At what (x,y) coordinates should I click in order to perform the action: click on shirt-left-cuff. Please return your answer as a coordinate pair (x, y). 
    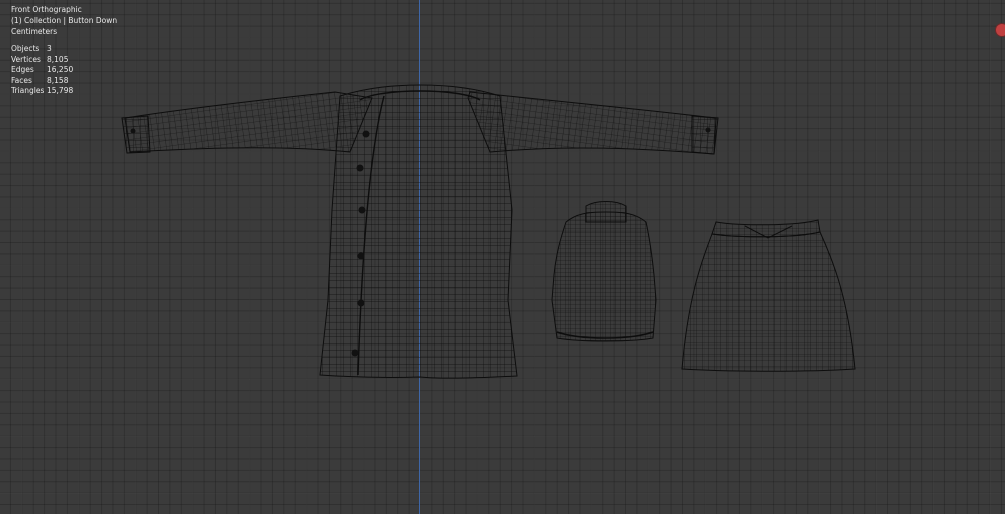
    Looking at the image, I should click on (136, 134).